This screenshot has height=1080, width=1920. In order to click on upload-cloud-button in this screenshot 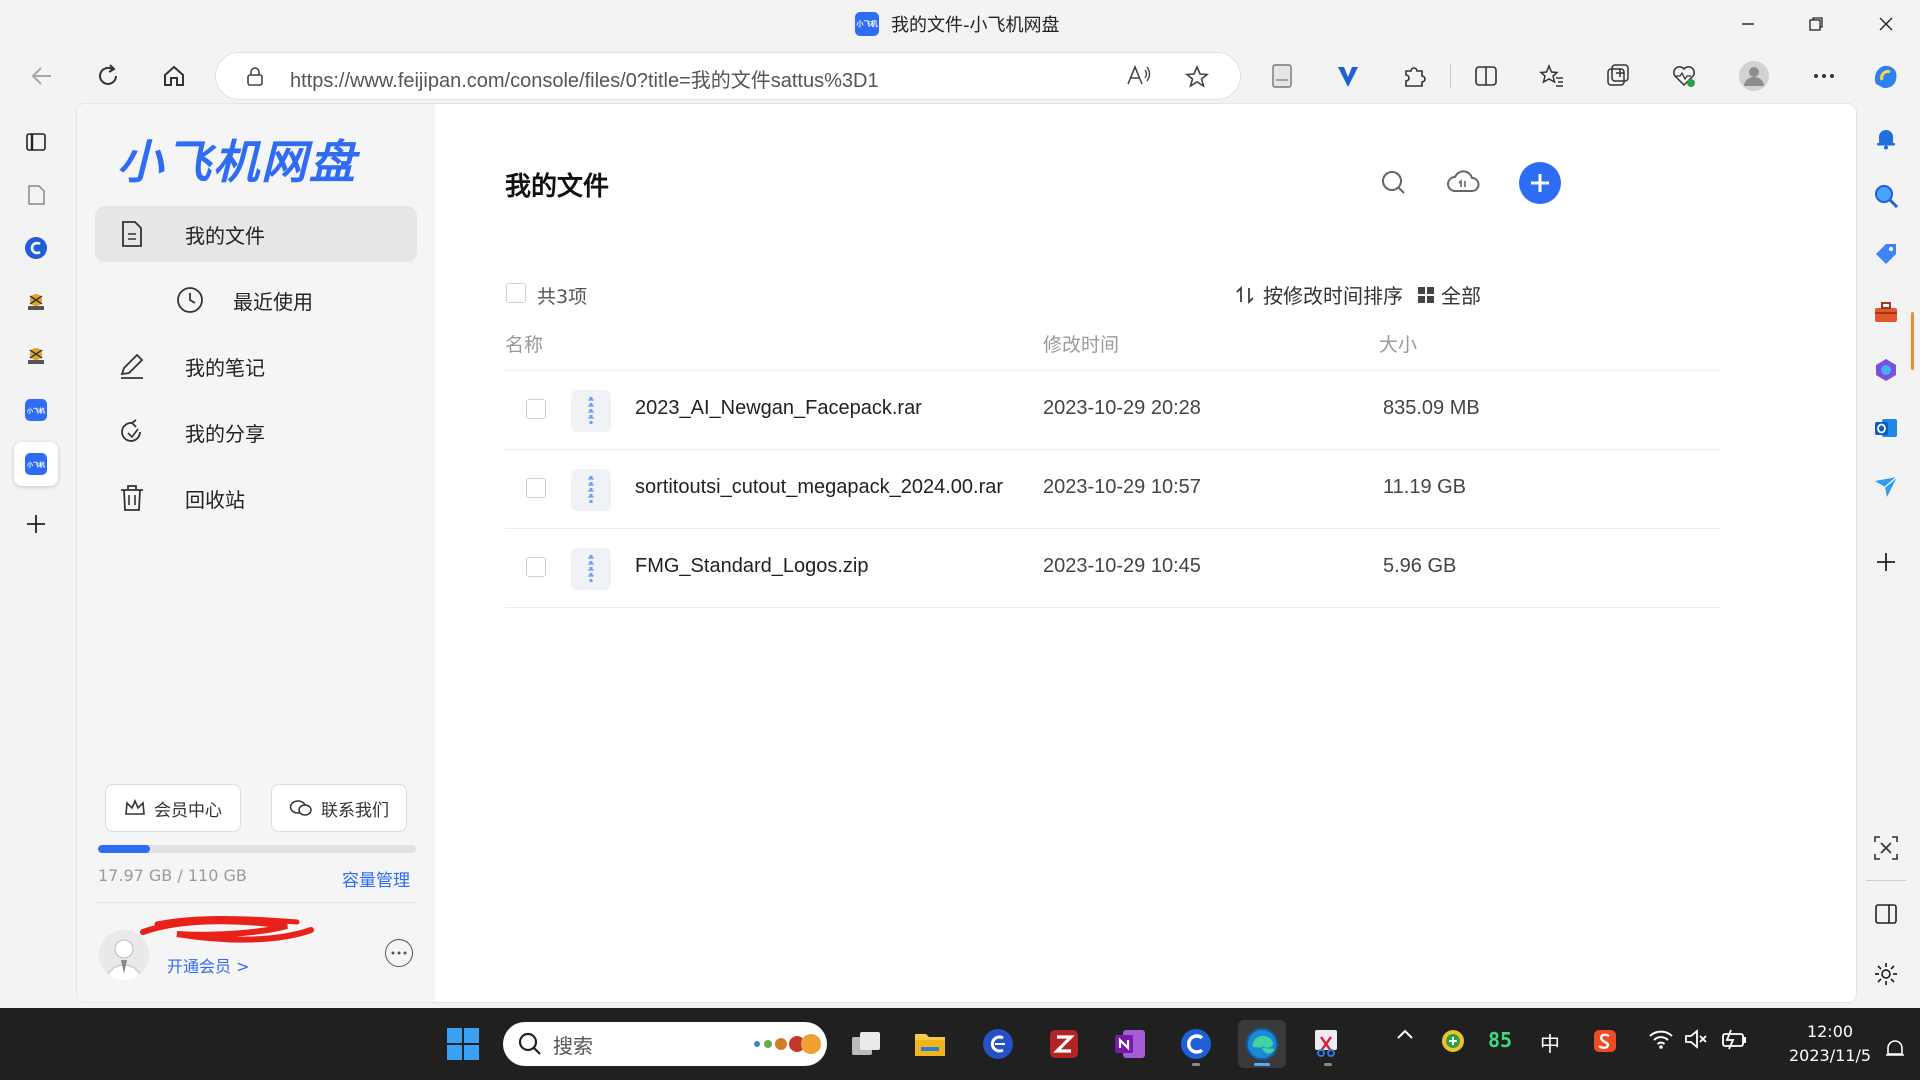, I will do `click(1463, 182)`.